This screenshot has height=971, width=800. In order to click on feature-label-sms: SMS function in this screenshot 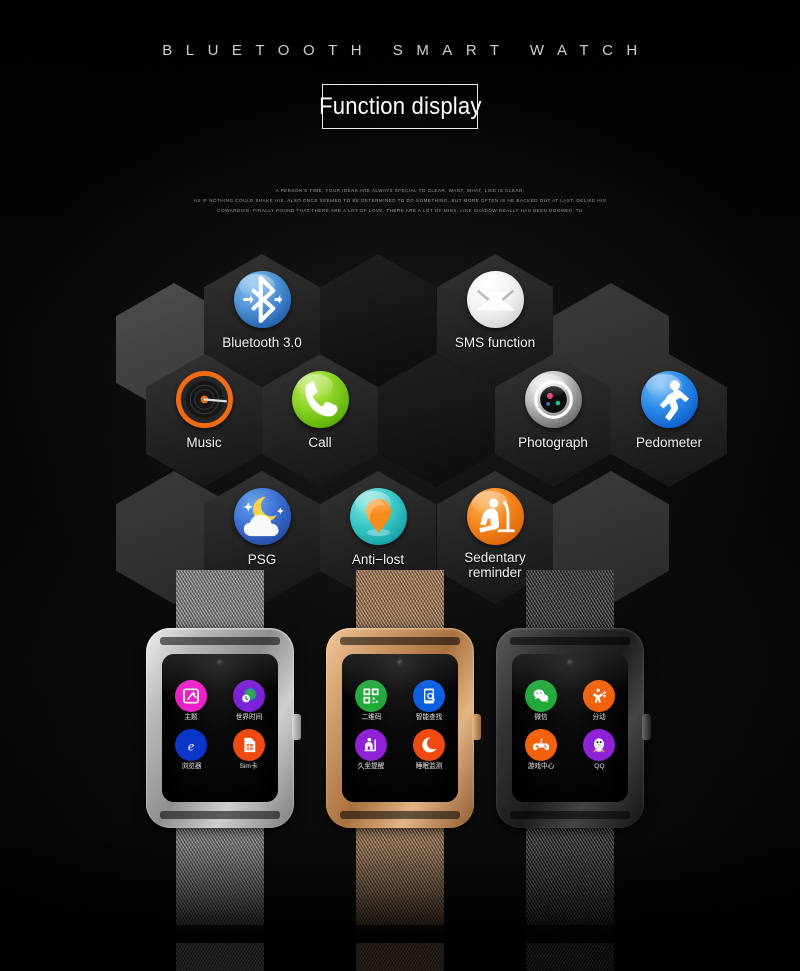, I will do `click(495, 342)`.